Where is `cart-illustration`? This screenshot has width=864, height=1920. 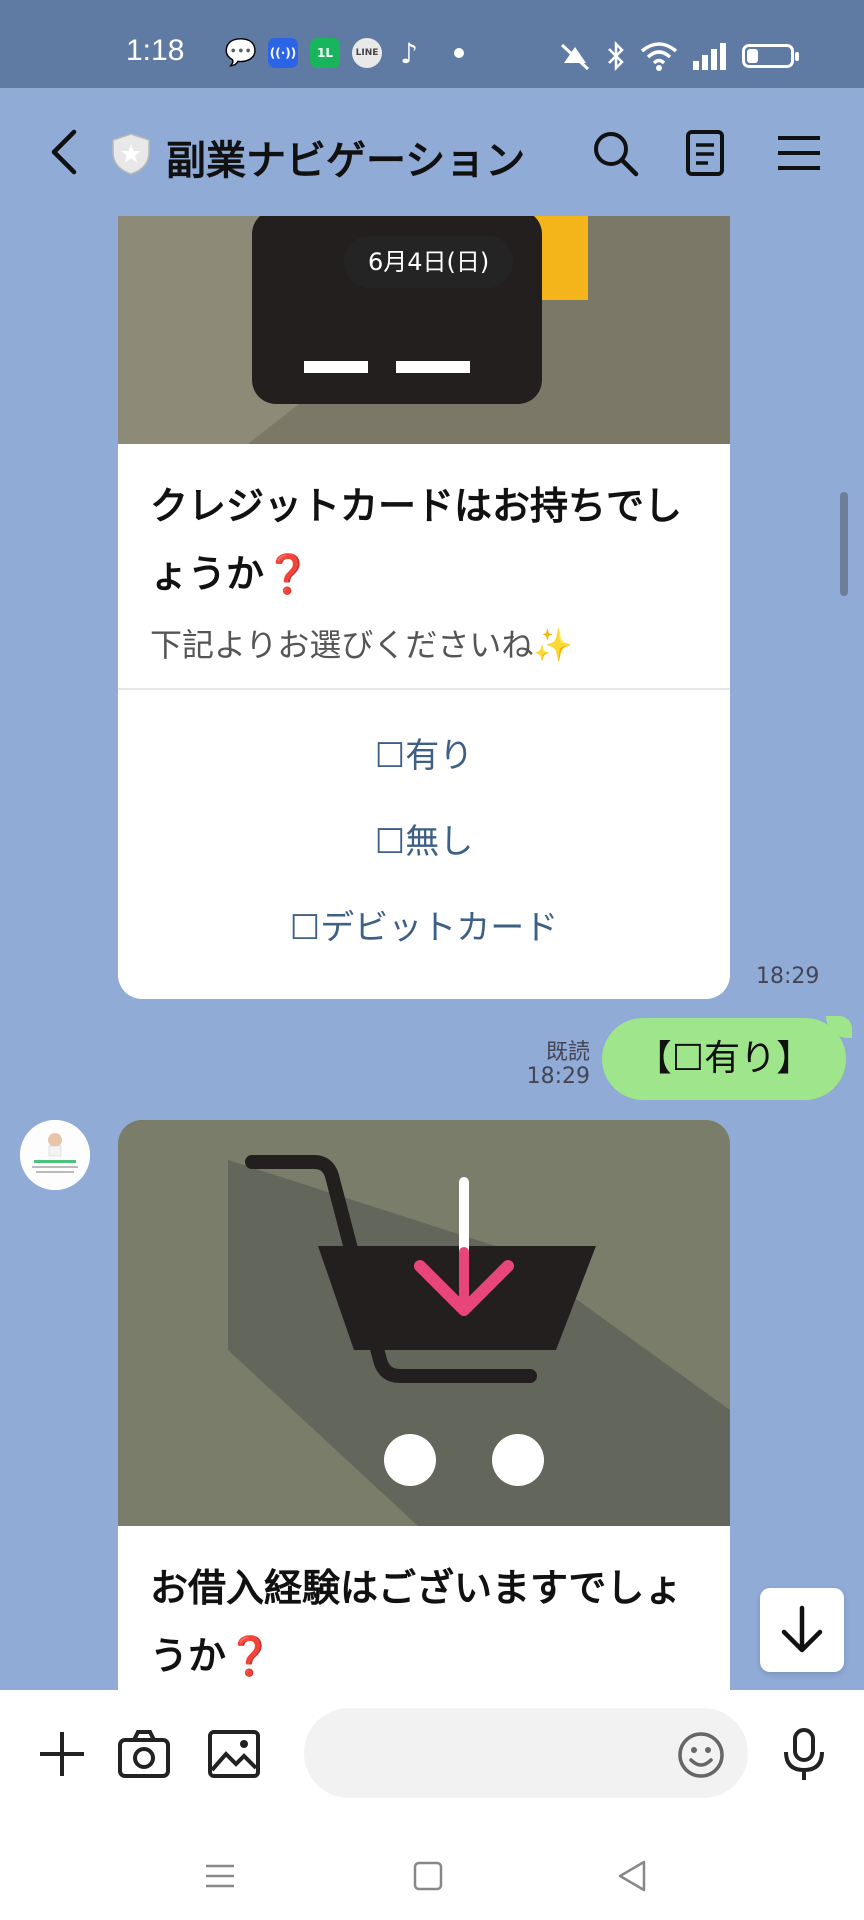
cart-illustration is located at coordinates (424, 1323).